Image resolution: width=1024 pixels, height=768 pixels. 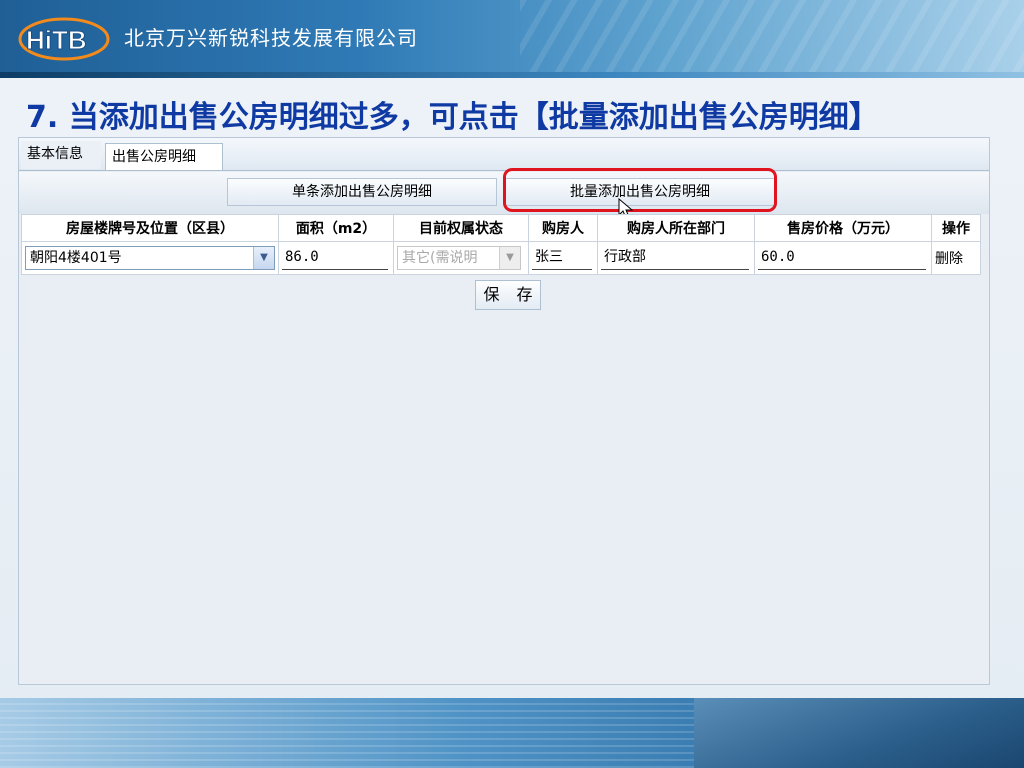 What do you see at coordinates (271, 38) in the screenshot?
I see `company-name: 北京万兴新锐科技发展有限公司` at bounding box center [271, 38].